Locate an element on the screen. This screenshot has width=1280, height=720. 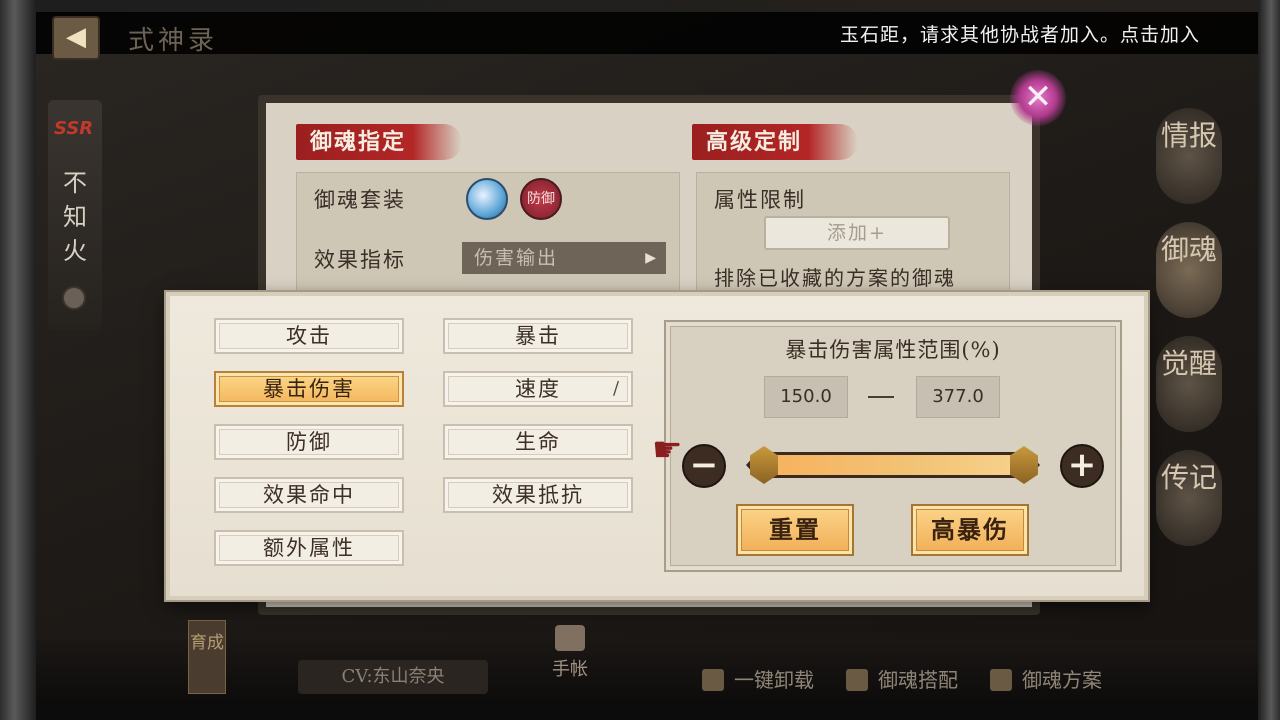
soul-set-icon is located at coordinates (487, 199).